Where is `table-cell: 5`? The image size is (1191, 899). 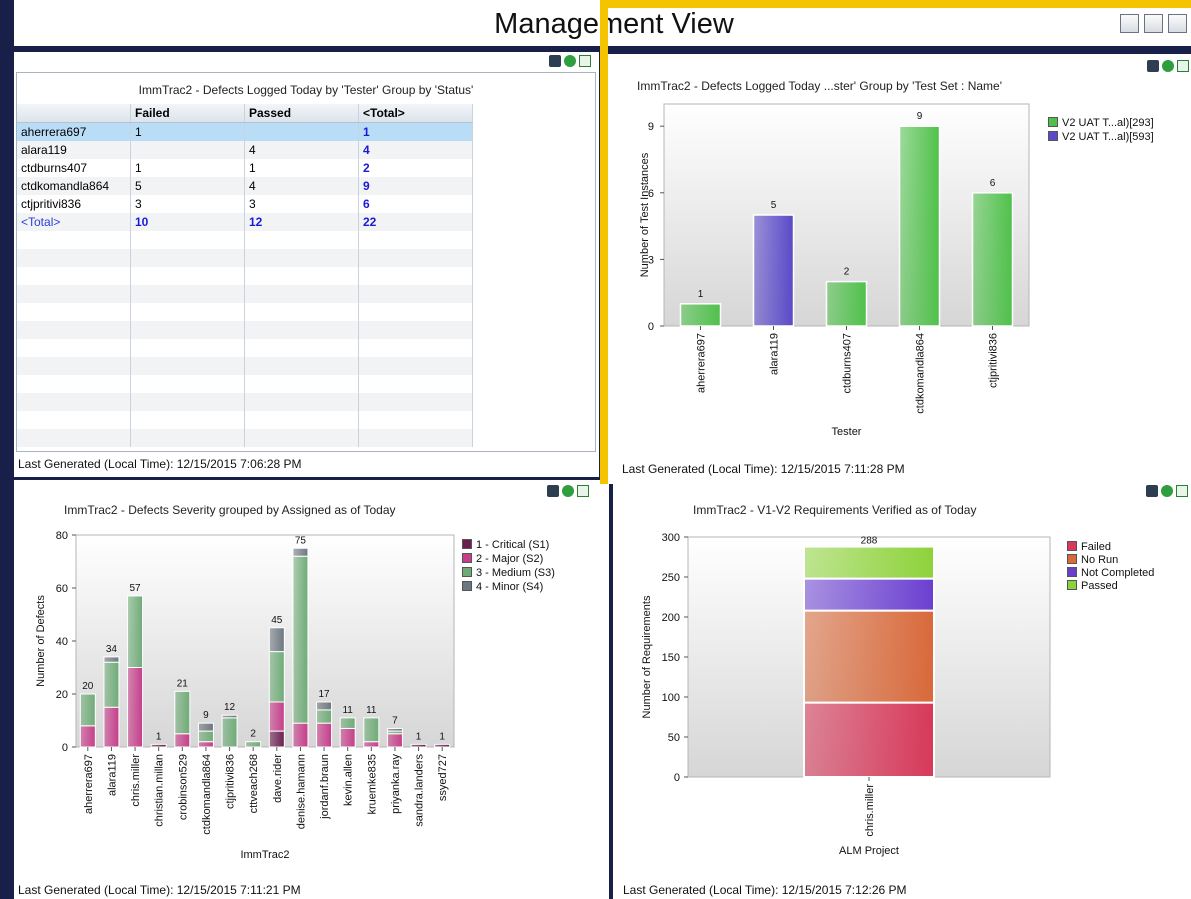
table-cell: 5 is located at coordinates (187, 186).